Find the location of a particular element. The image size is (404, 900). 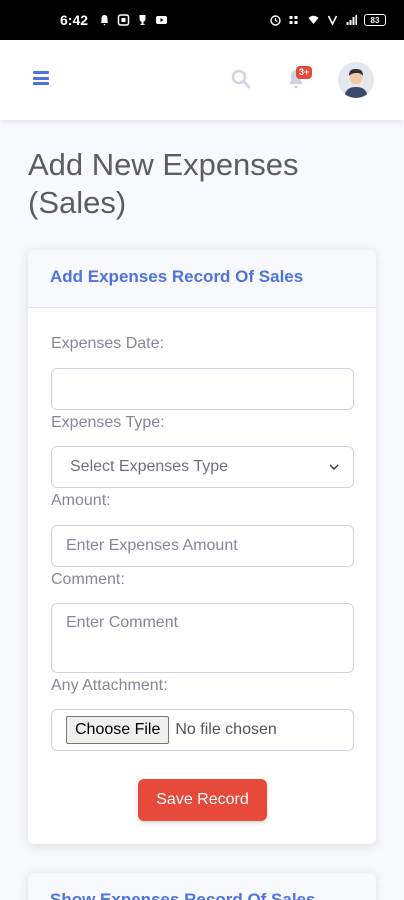

top-navbar: 3+ is located at coordinates (202, 80).